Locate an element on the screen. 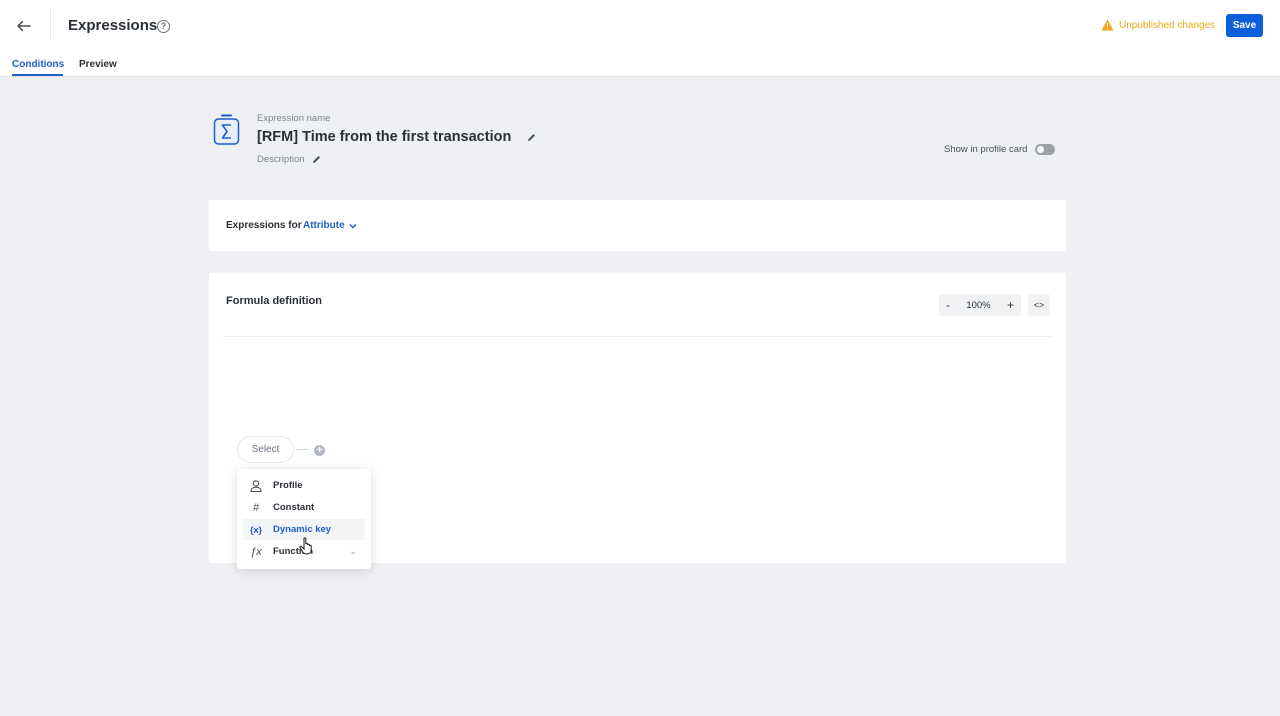  code-view-button: <> is located at coordinates (1039, 305).